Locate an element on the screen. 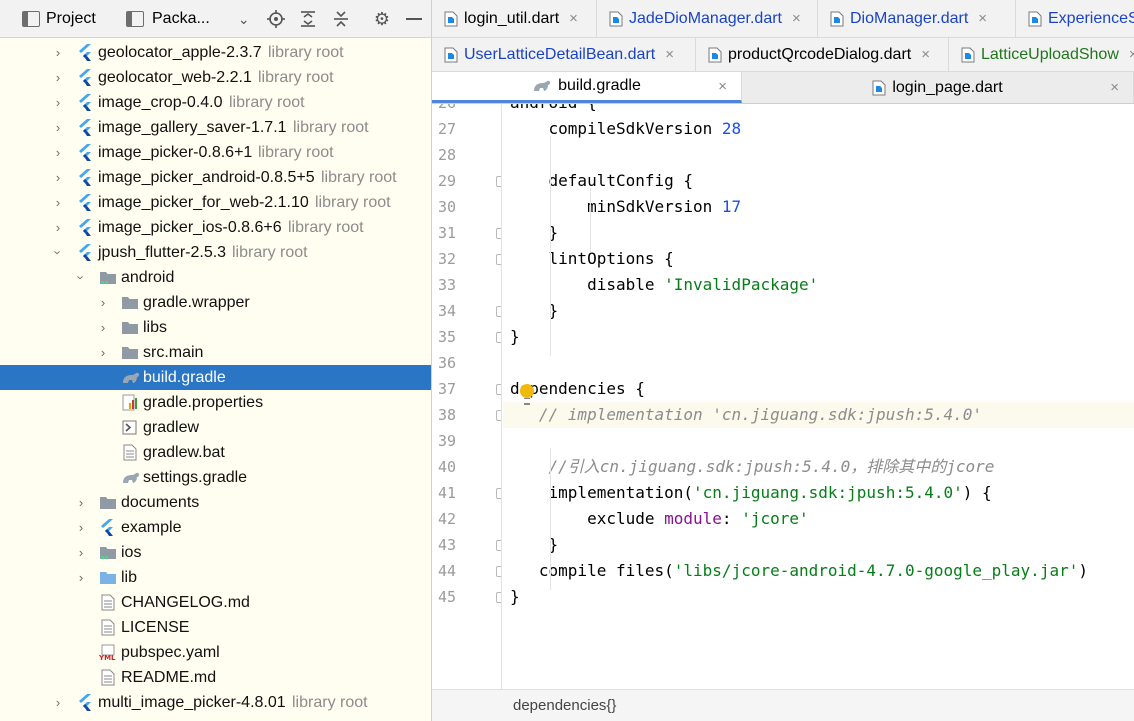 This screenshot has width=1134, height=721. editor-tab-diomanager-dart: DioManager.dart × is located at coordinates (917, 18).